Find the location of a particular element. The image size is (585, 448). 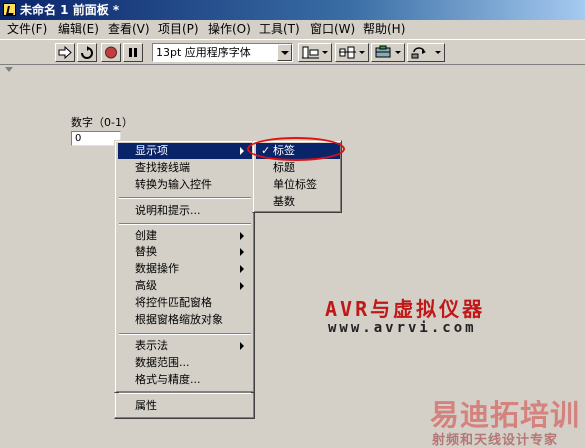

watermark-avr: AVR与虚拟仪器 is located at coordinates (405, 309).